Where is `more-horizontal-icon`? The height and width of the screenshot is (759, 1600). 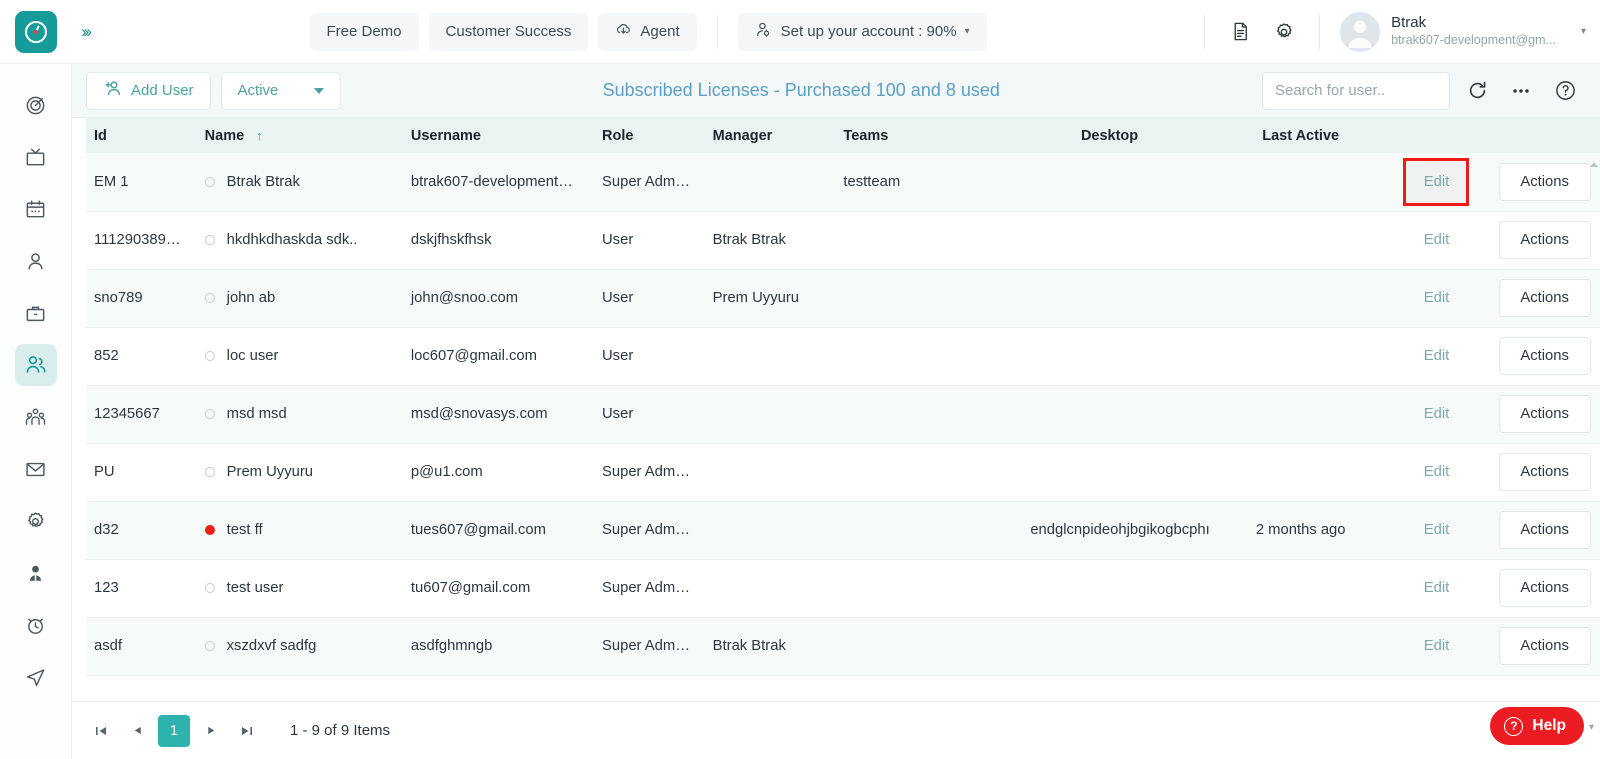 more-horizontal-icon is located at coordinates (1521, 91).